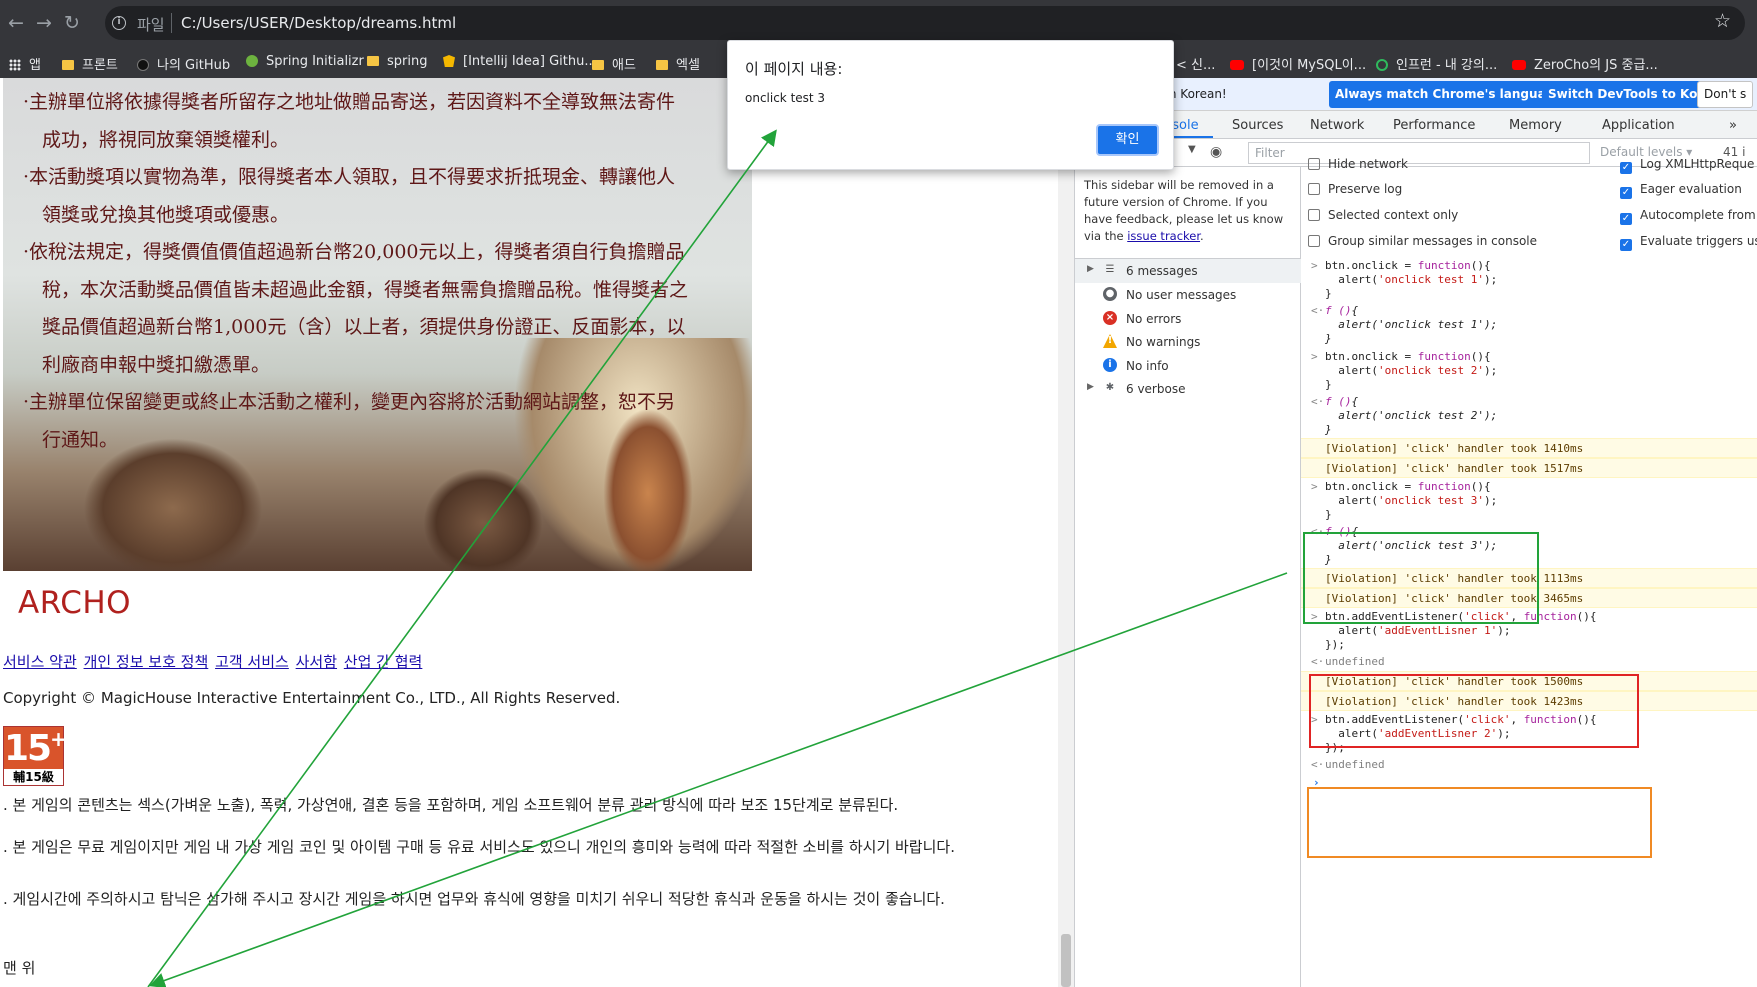 Image resolution: width=1757 pixels, height=987 pixels. I want to click on spring-icon, so click(252, 61).